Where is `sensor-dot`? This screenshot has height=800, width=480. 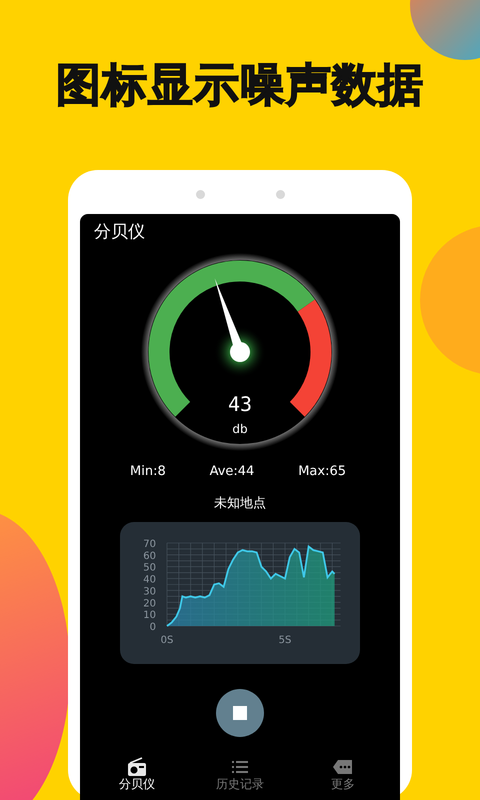 sensor-dot is located at coordinates (280, 194).